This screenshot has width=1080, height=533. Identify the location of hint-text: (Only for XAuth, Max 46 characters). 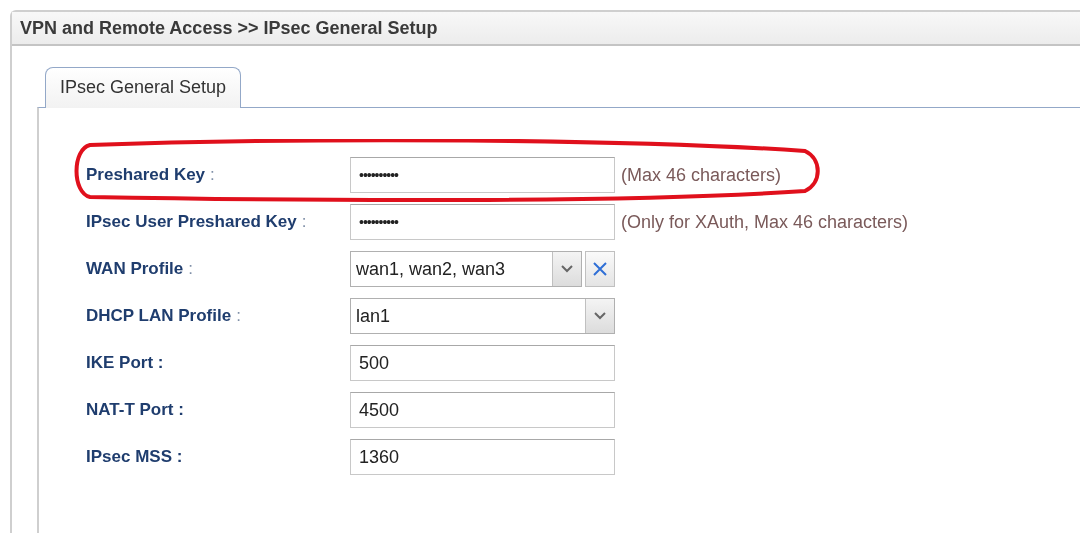
(765, 222).